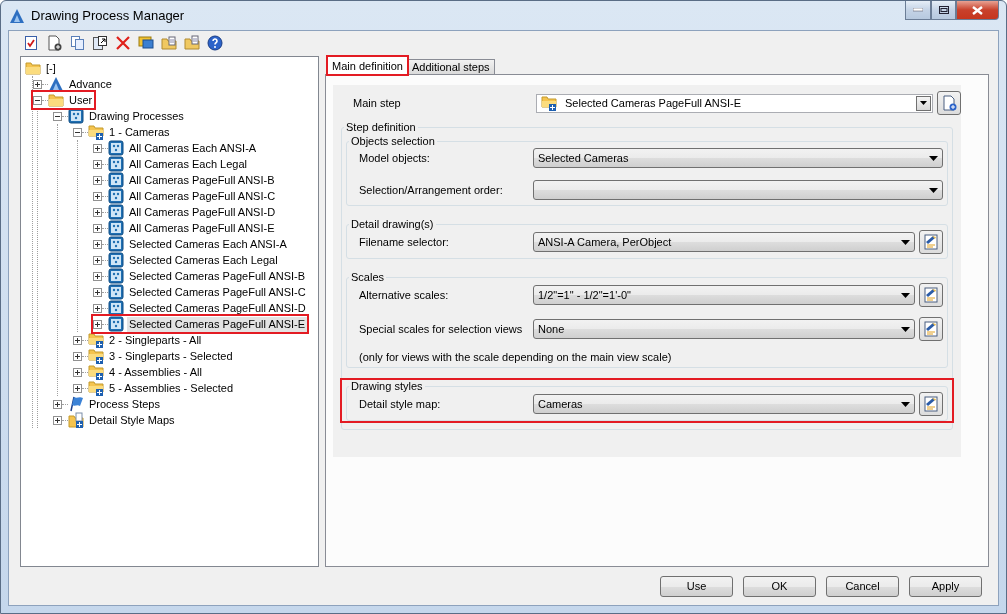 The image size is (1007, 614). What do you see at coordinates (90, 84) in the screenshot?
I see `tree-item: Advance` at bounding box center [90, 84].